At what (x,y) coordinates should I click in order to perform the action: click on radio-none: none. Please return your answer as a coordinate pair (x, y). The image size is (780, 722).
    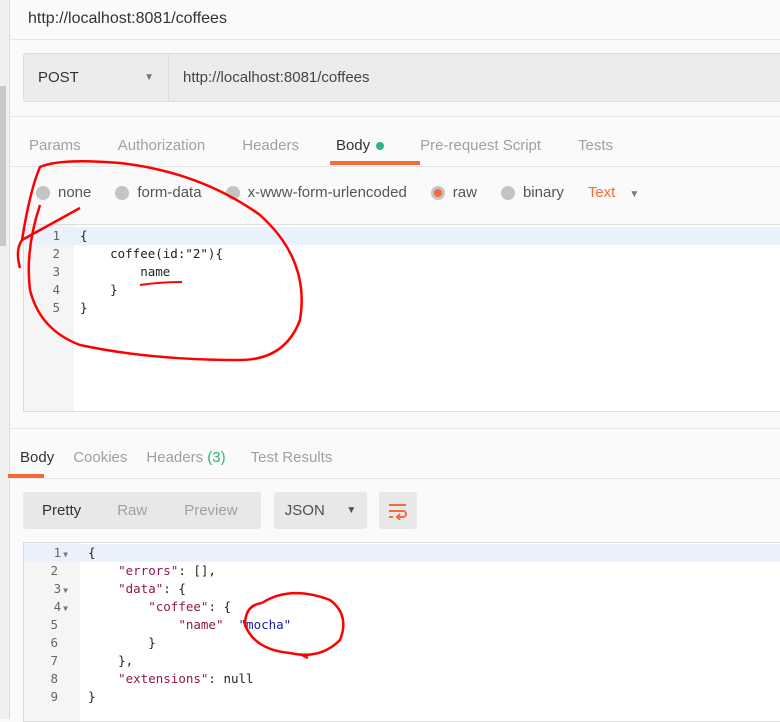
    Looking at the image, I should click on (63, 192).